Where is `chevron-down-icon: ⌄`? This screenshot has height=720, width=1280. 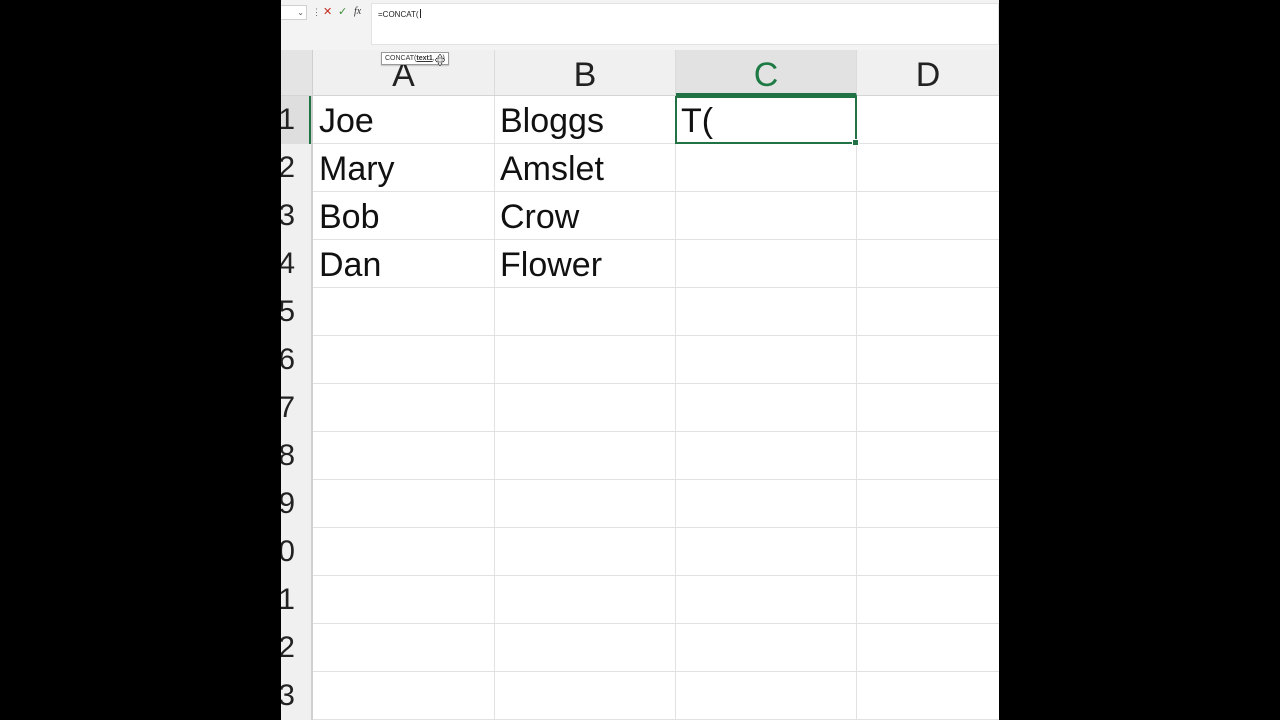 chevron-down-icon: ⌄ is located at coordinates (300, 13).